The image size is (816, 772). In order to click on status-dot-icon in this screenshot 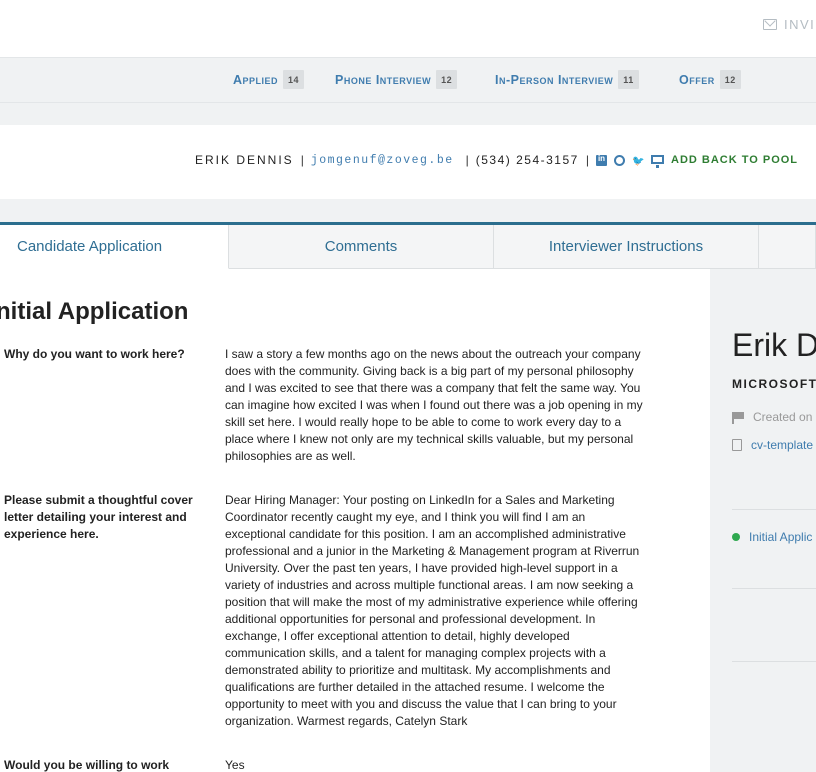, I will do `click(736, 537)`.